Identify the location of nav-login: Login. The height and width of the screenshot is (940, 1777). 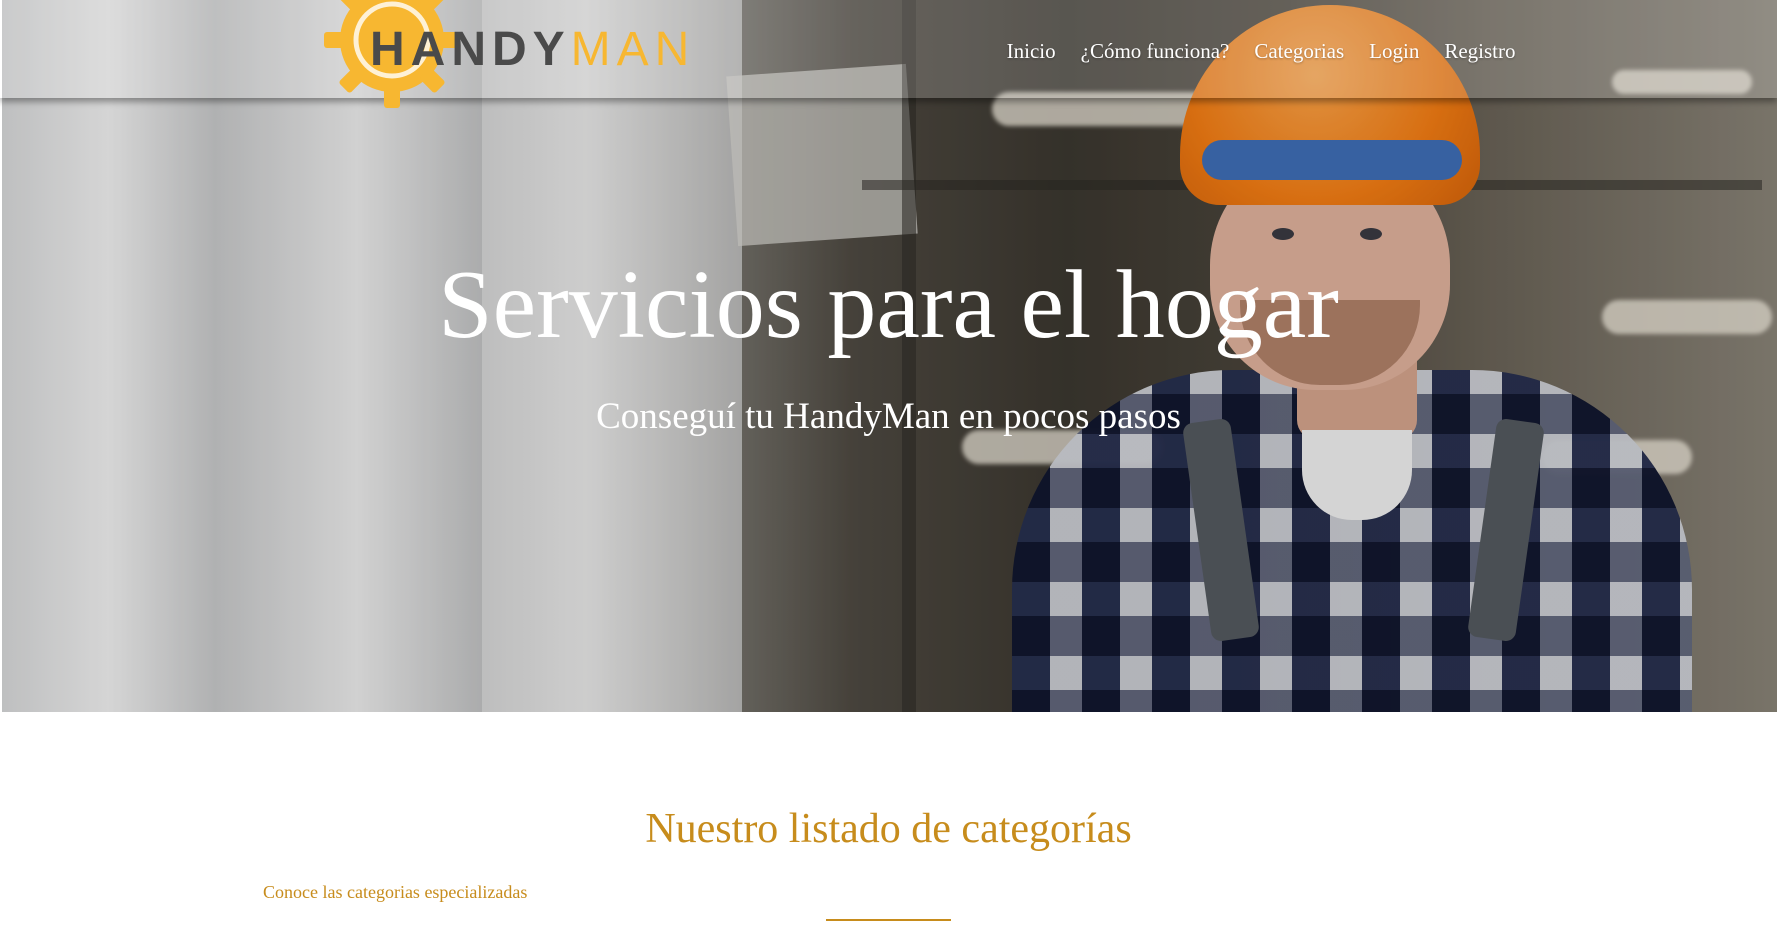
(1394, 51).